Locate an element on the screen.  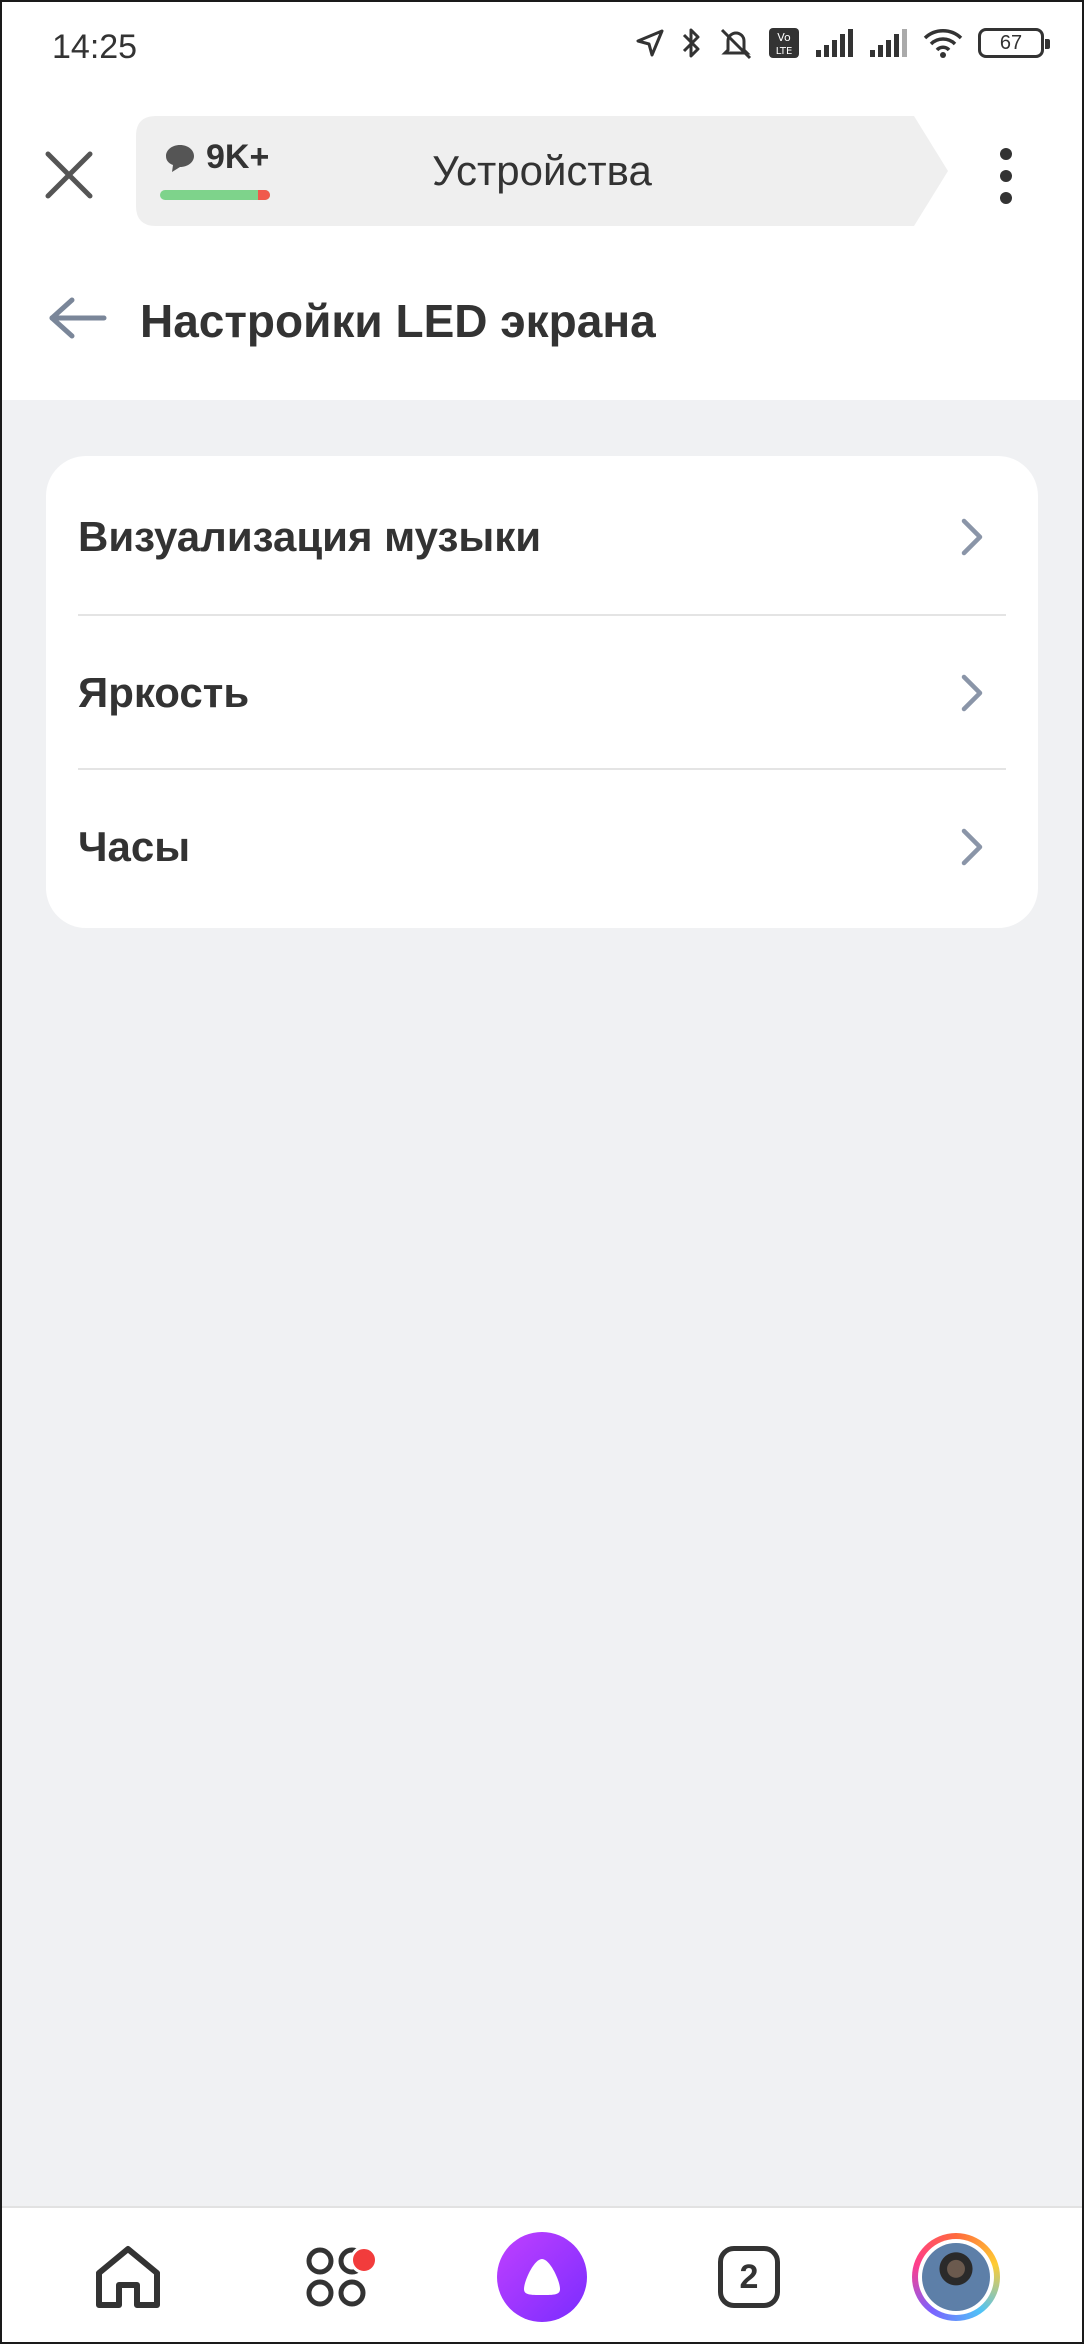
svg-text: LTE is located at coordinates (784, 51).